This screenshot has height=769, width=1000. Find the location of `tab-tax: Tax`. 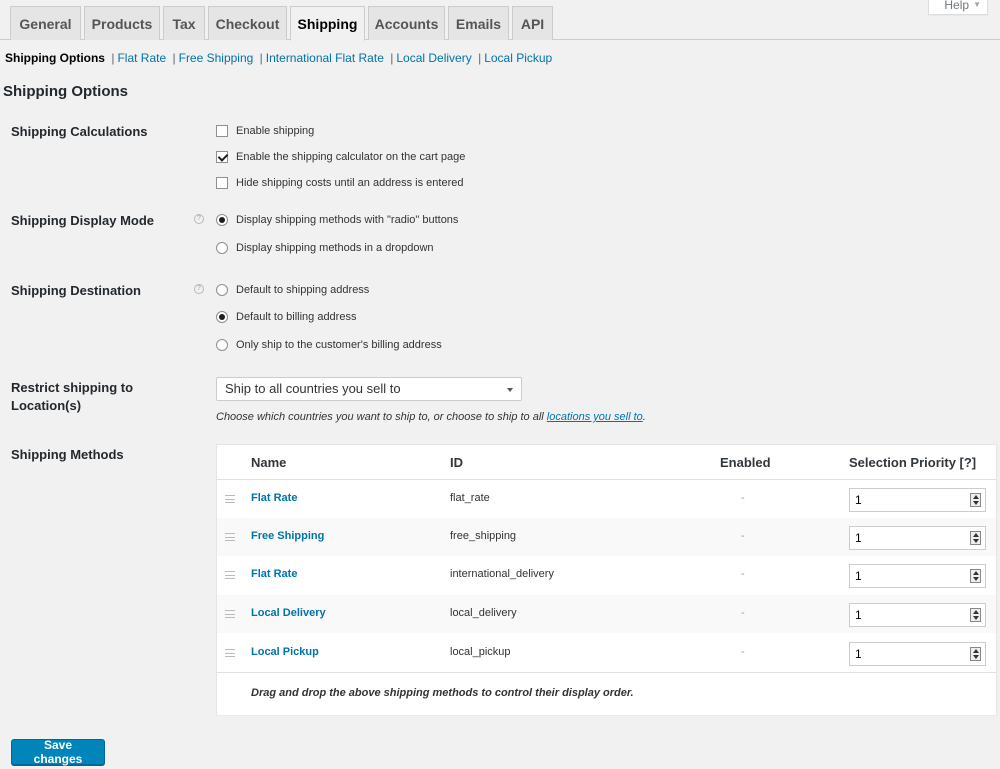

tab-tax: Tax is located at coordinates (184, 23).